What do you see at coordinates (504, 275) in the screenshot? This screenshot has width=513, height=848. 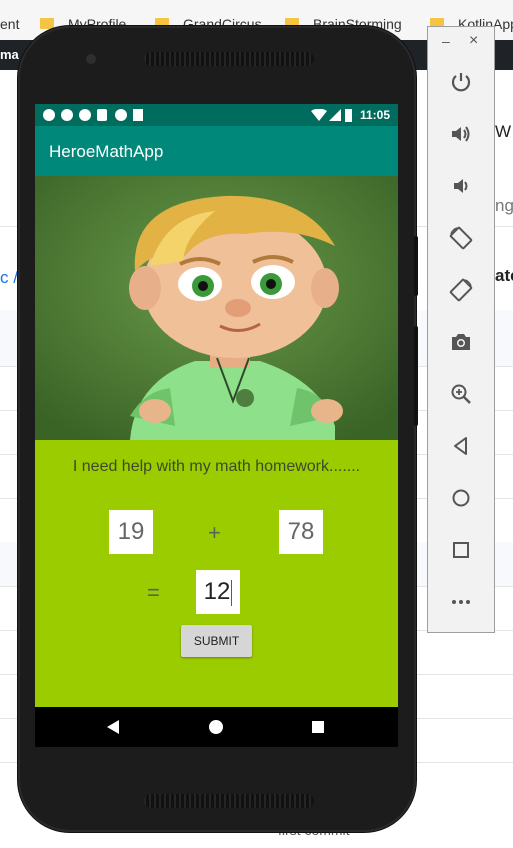 I see `peek-text: ate` at bounding box center [504, 275].